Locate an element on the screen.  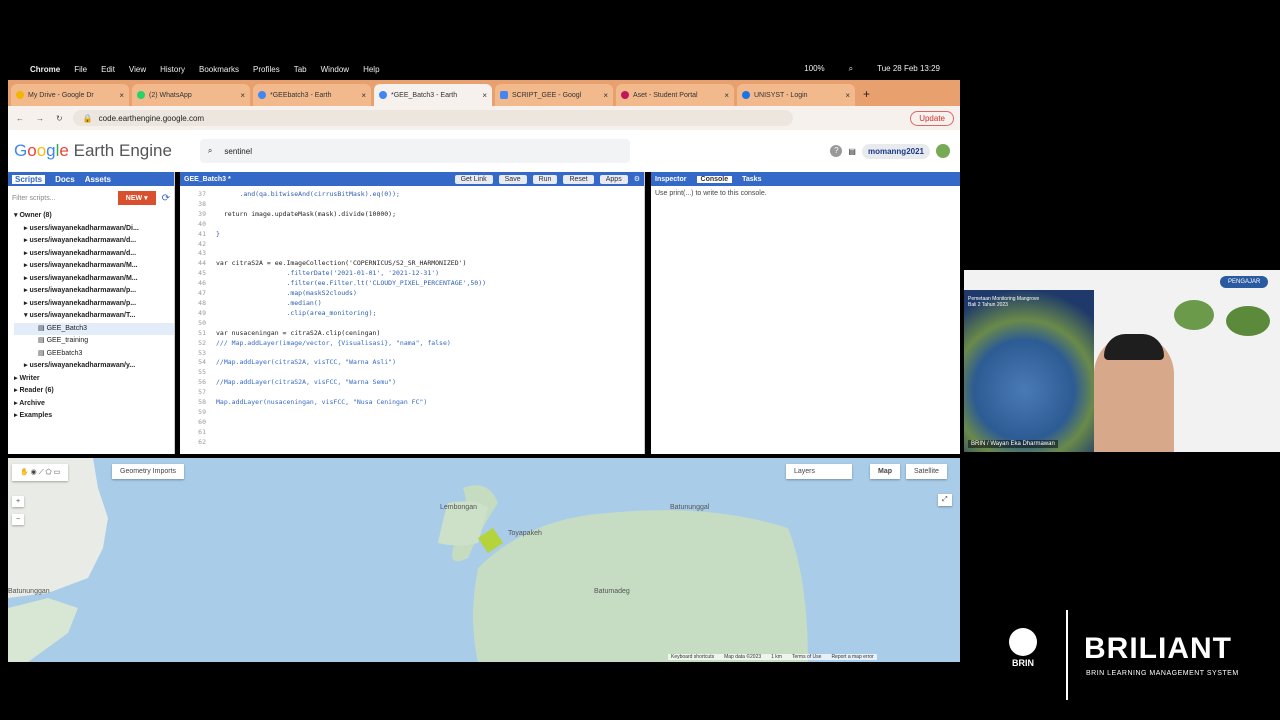
tab-console: Console is located at coordinates (714, 179).